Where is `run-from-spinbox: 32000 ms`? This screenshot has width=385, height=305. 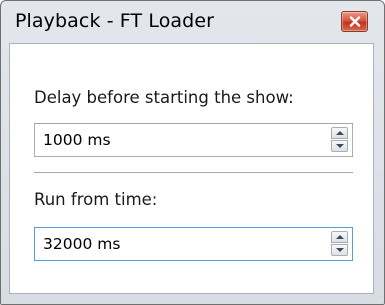
run-from-spinbox: 32000 ms is located at coordinates (193, 244).